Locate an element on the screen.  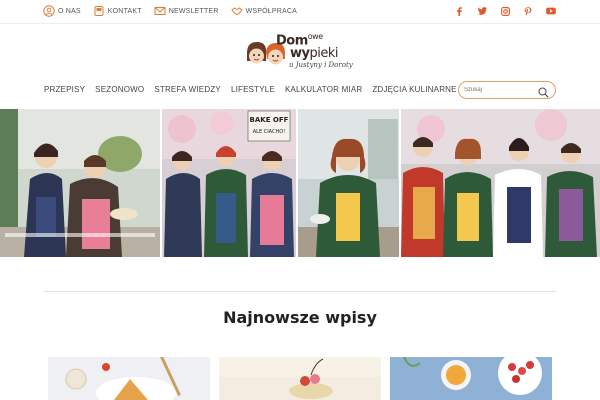
svg-text: ALE CIACHO! is located at coordinates (269, 132).